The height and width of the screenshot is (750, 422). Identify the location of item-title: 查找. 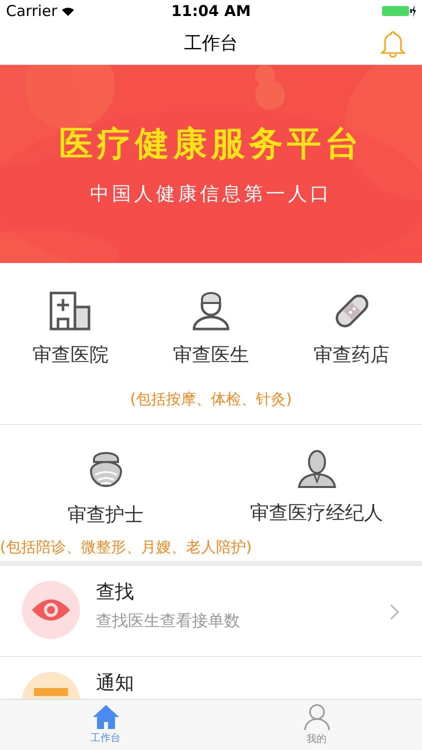
(115, 592).